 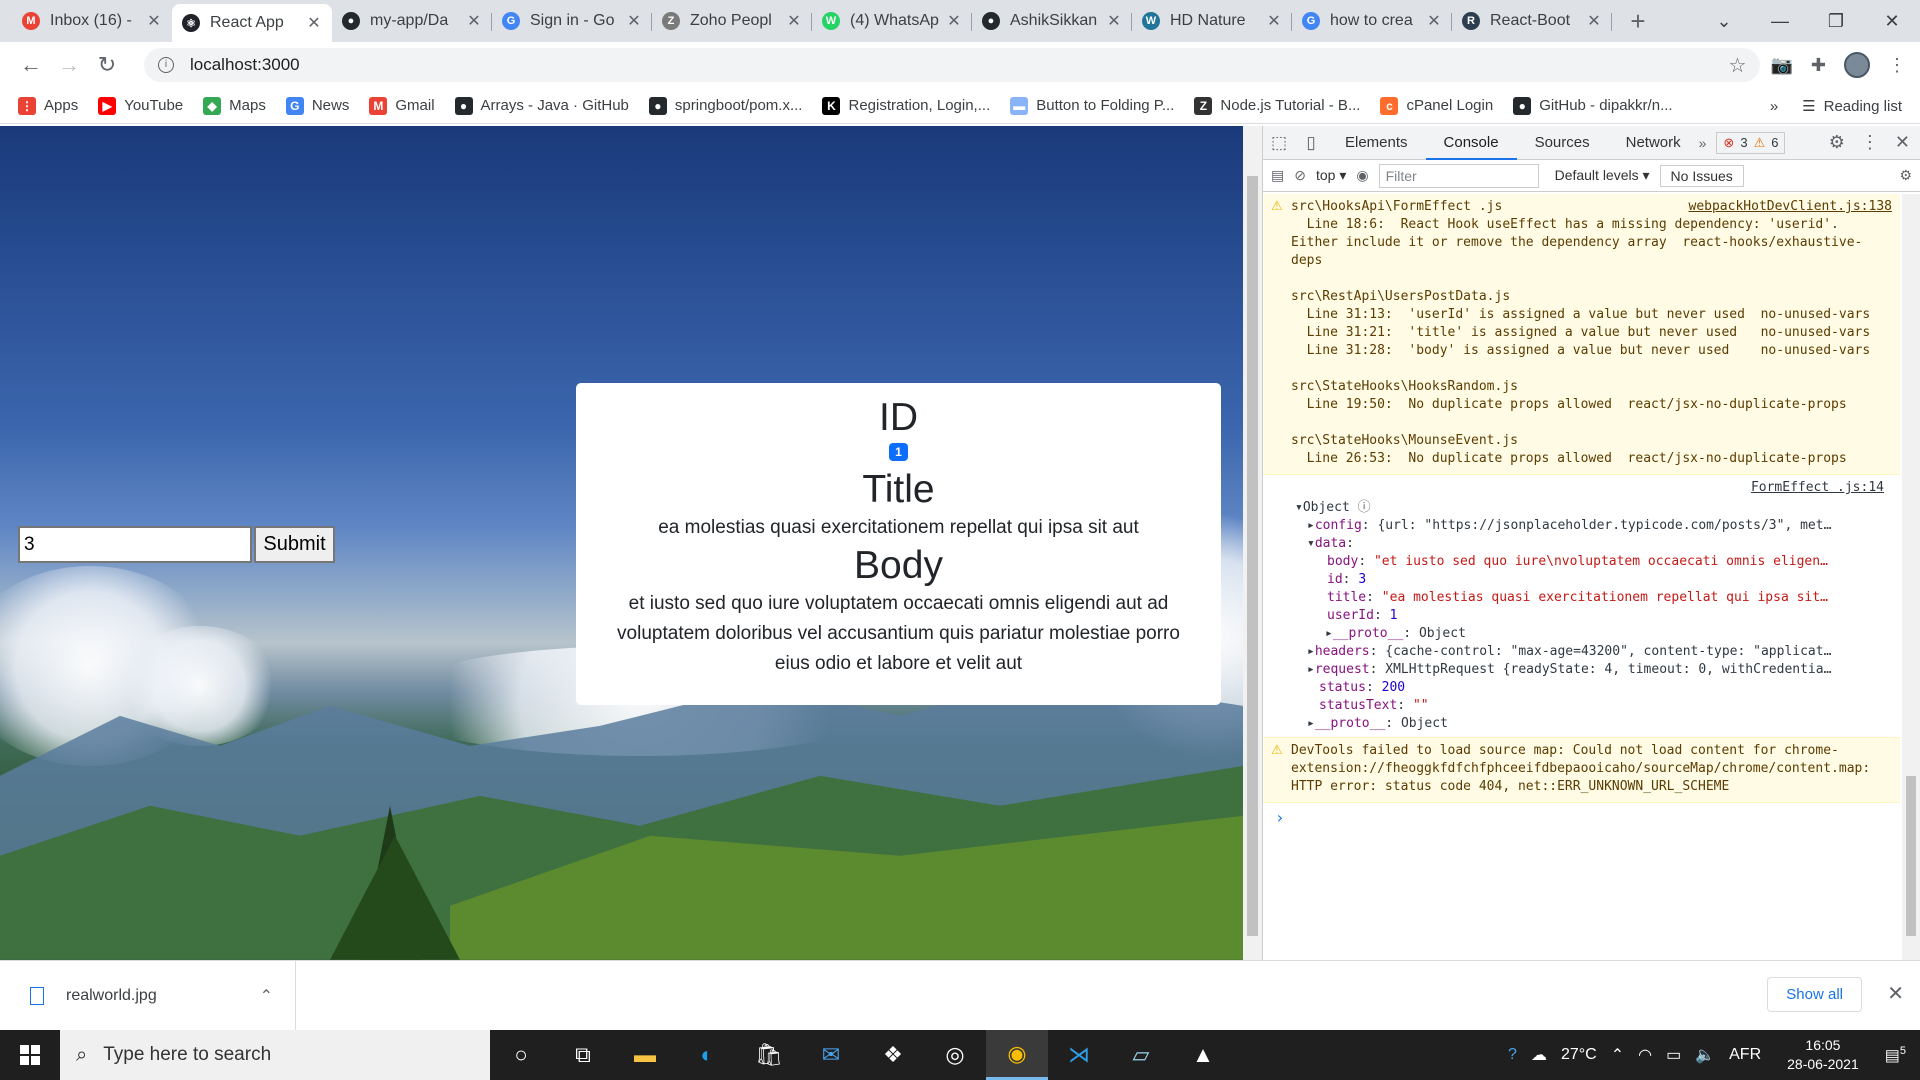 I want to click on cortana-icon: ○, so click(x=521, y=1055).